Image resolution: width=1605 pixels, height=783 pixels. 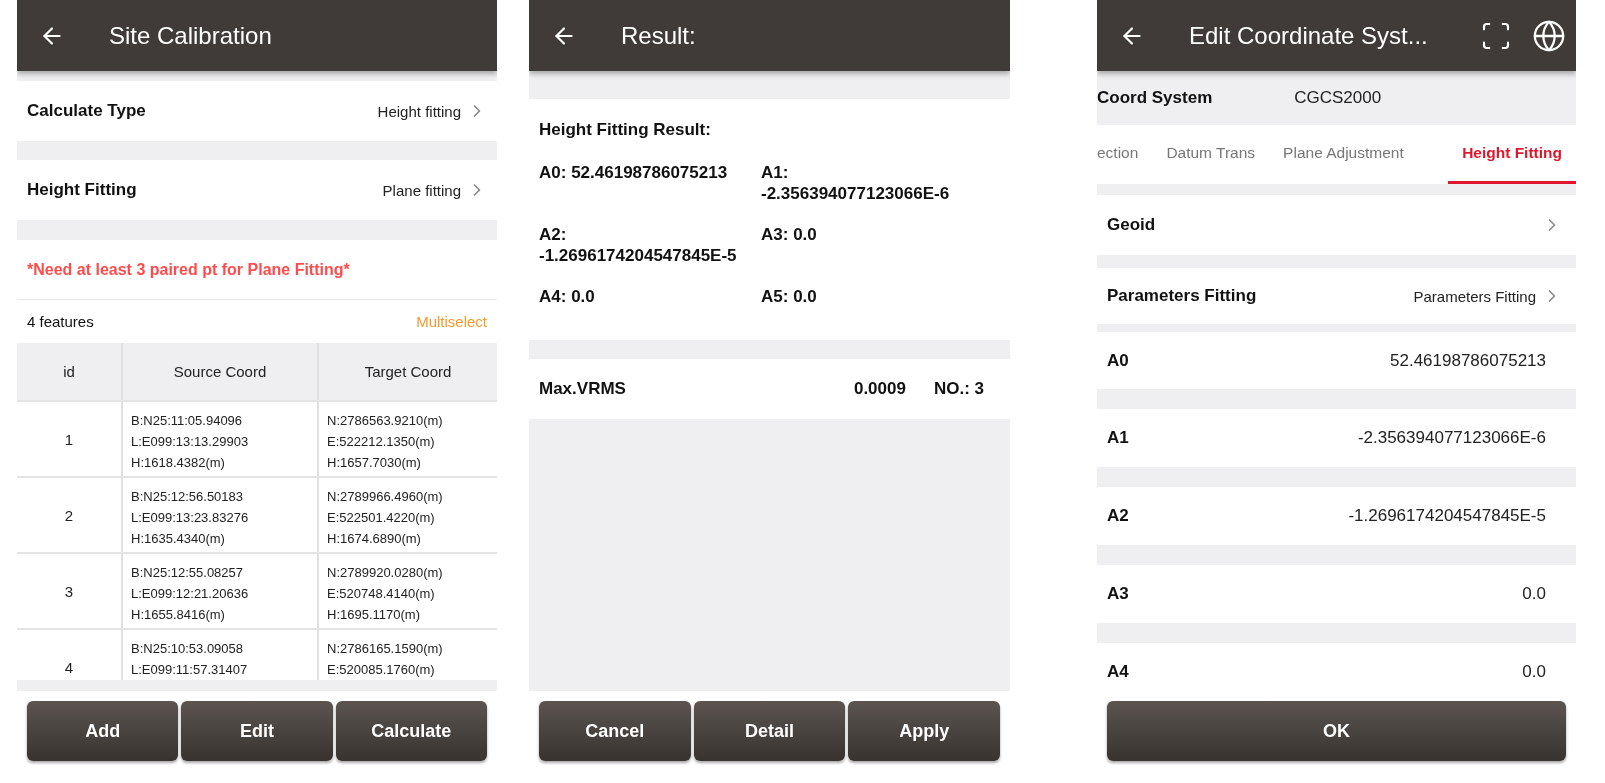 What do you see at coordinates (219, 439) in the screenshot?
I see `table-cell: B:N25:11:05.94096 L:E099:13:13.29903 H:1618.4382(m)` at bounding box center [219, 439].